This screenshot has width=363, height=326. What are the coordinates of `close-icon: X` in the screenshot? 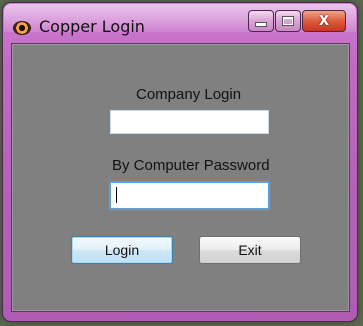 It's located at (324, 21).